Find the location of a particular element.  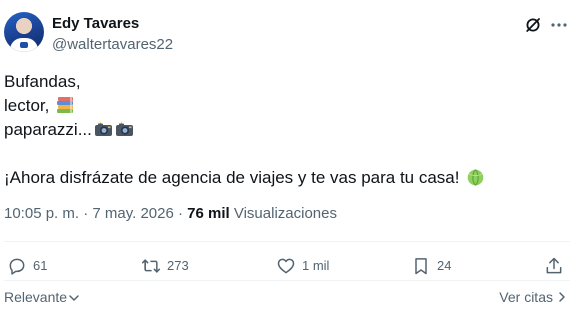

like-count: 1 mil is located at coordinates (316, 265).